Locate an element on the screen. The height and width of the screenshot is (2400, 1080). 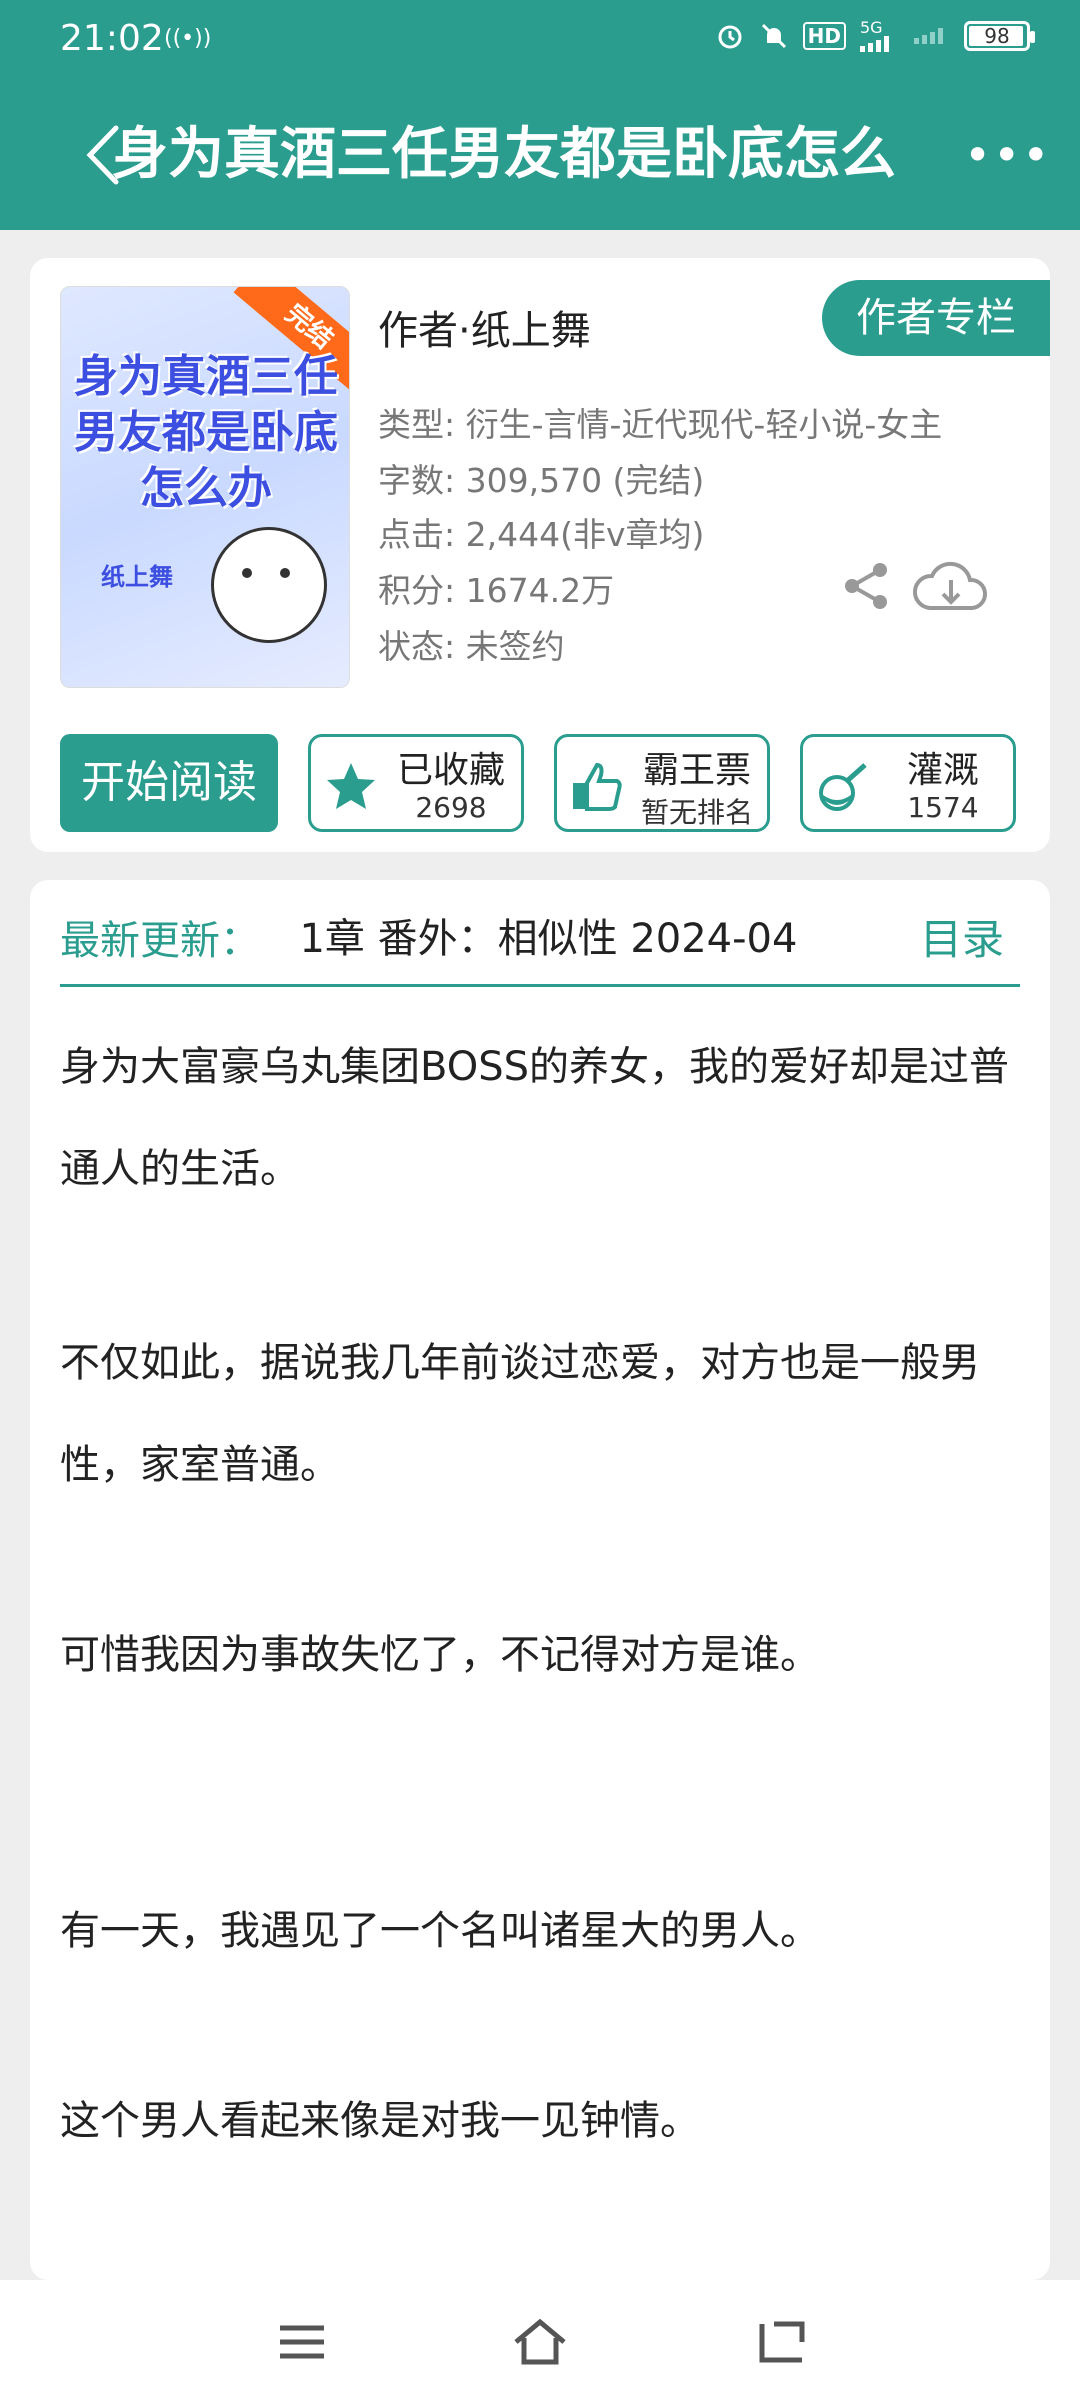
irrigate-label: 灌溉 is located at coordinates (942, 770).